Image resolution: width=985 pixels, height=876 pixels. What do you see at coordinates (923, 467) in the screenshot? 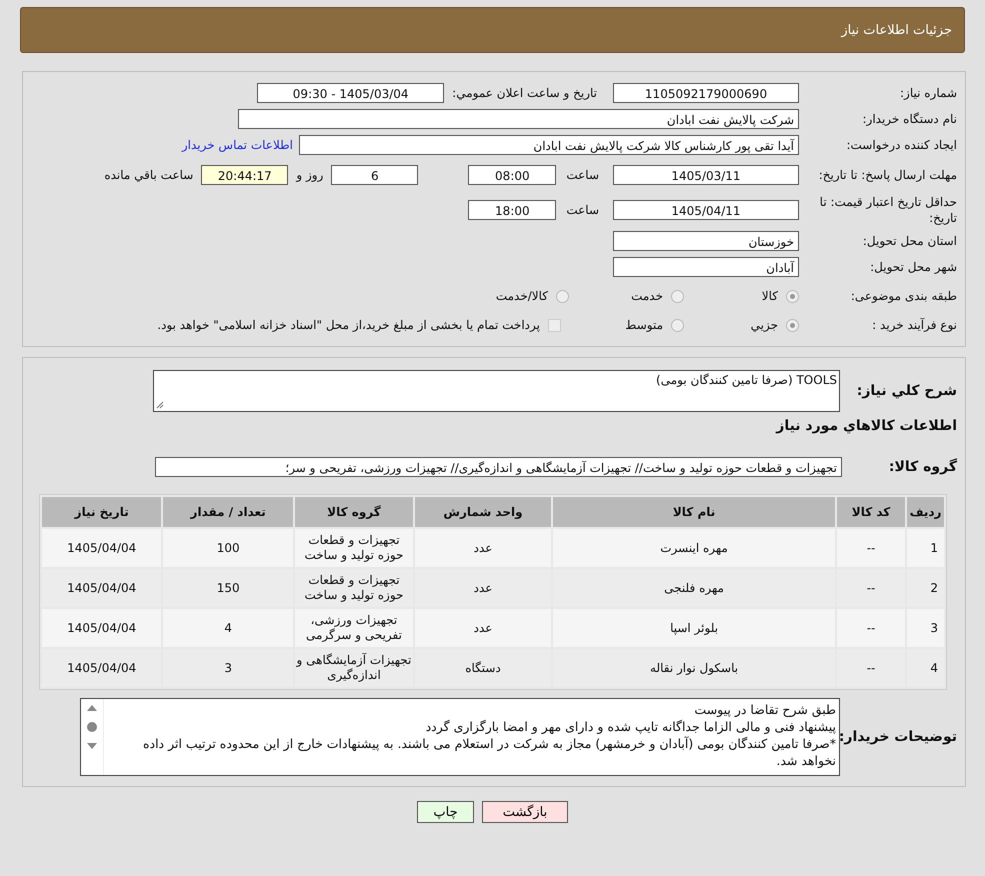
I see `field-label: گروه کالا:` at bounding box center [923, 467].